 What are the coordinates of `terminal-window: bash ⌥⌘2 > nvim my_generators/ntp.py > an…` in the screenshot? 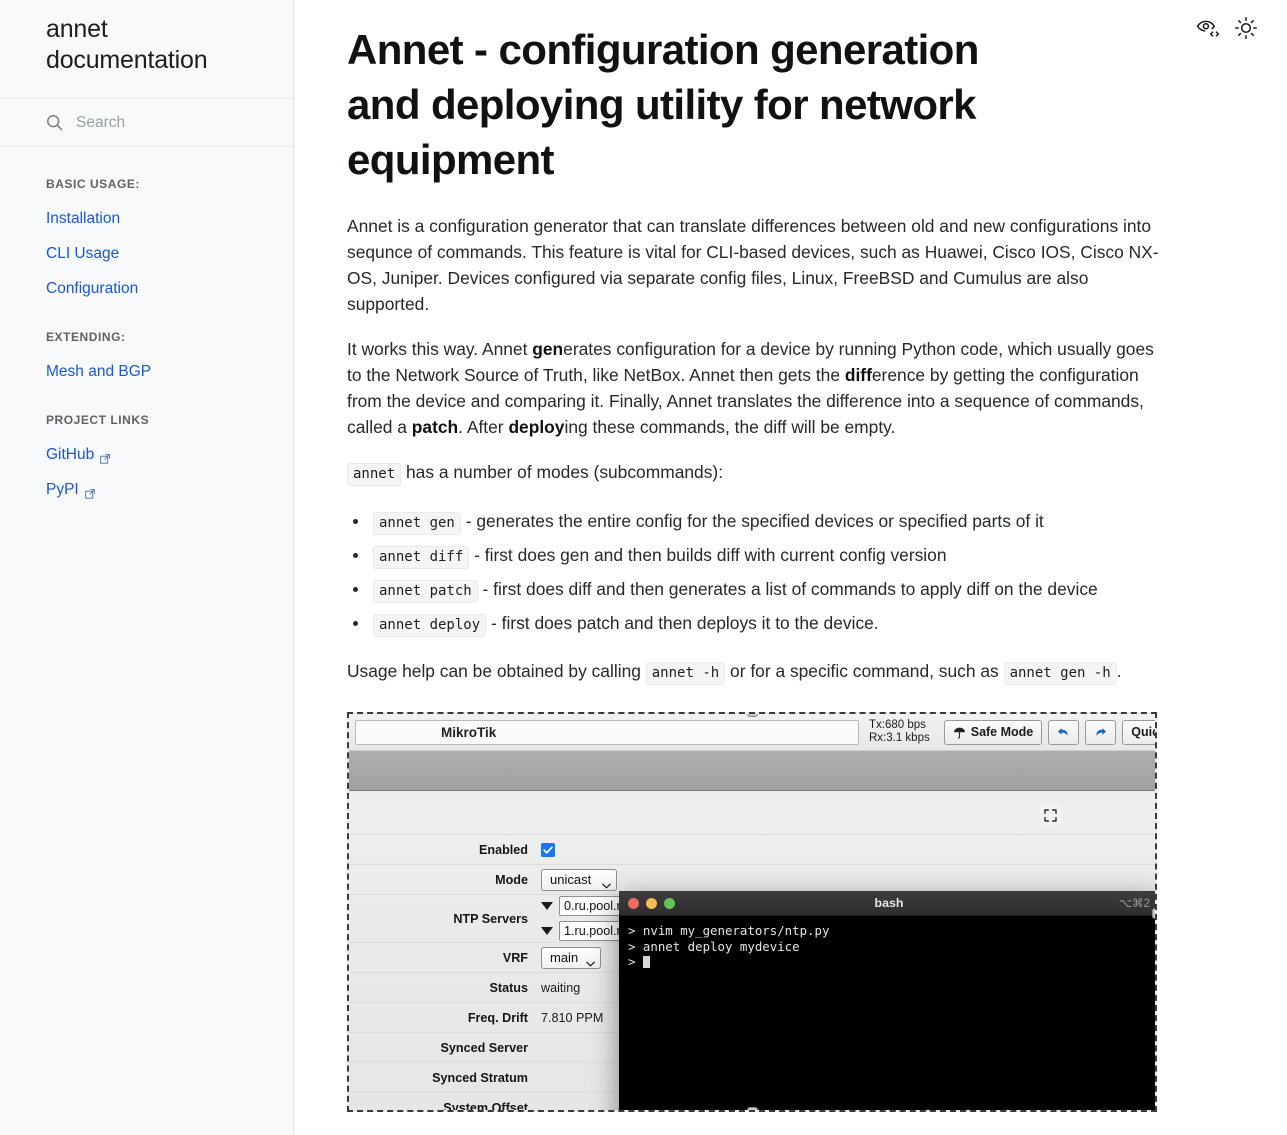 It's located at (887, 1000).